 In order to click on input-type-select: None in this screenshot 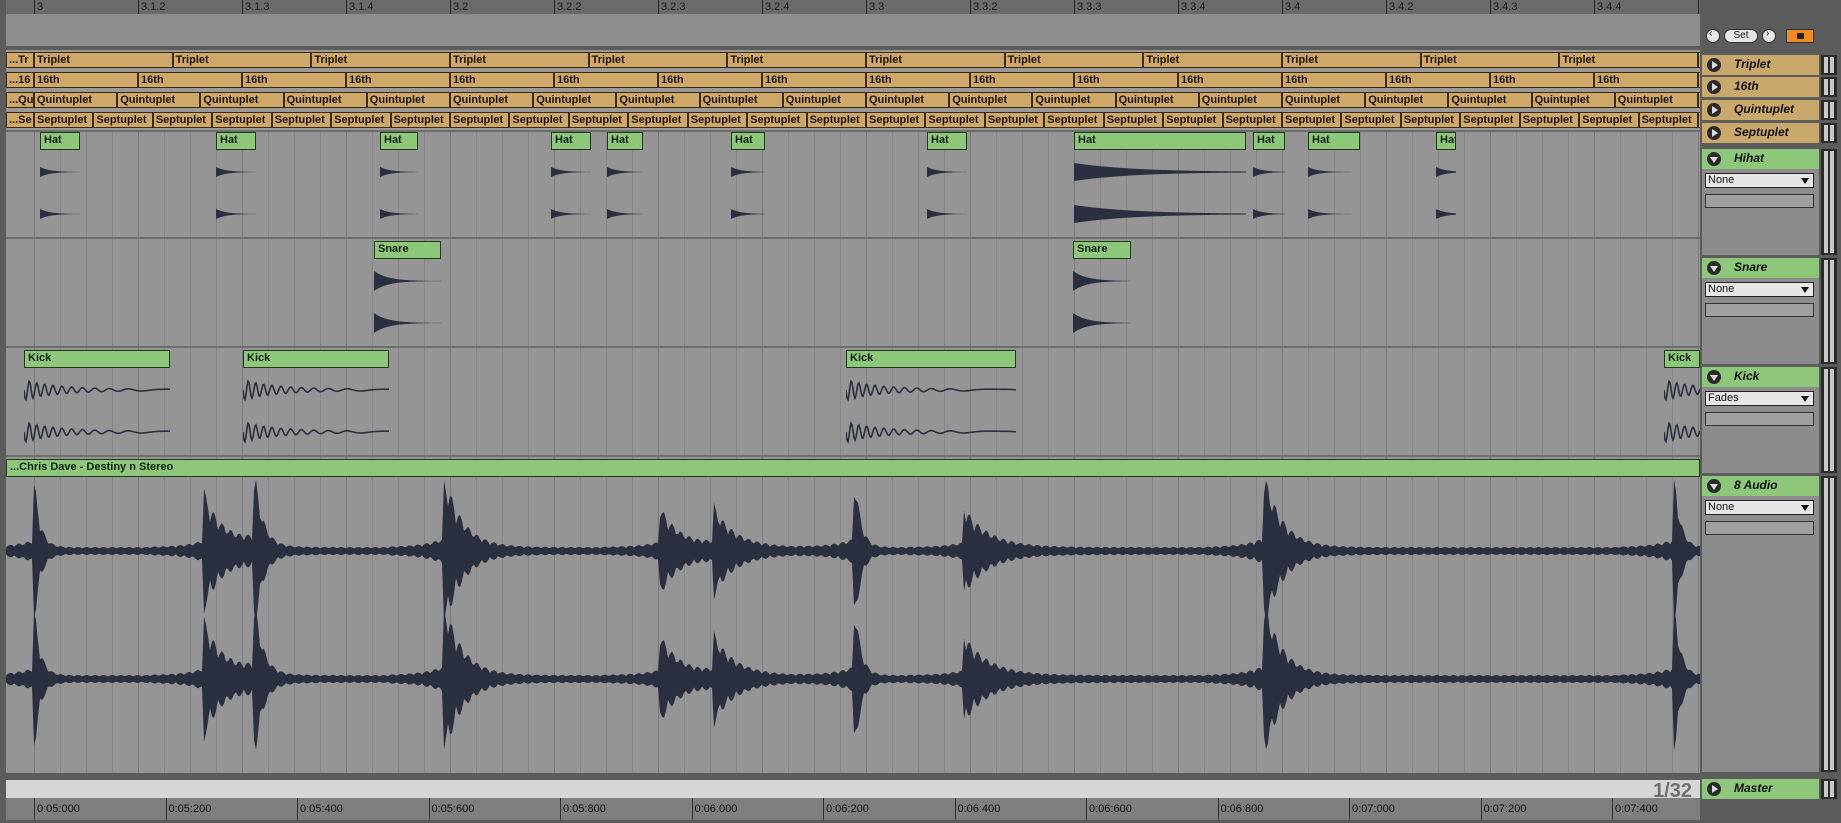, I will do `click(1759, 289)`.